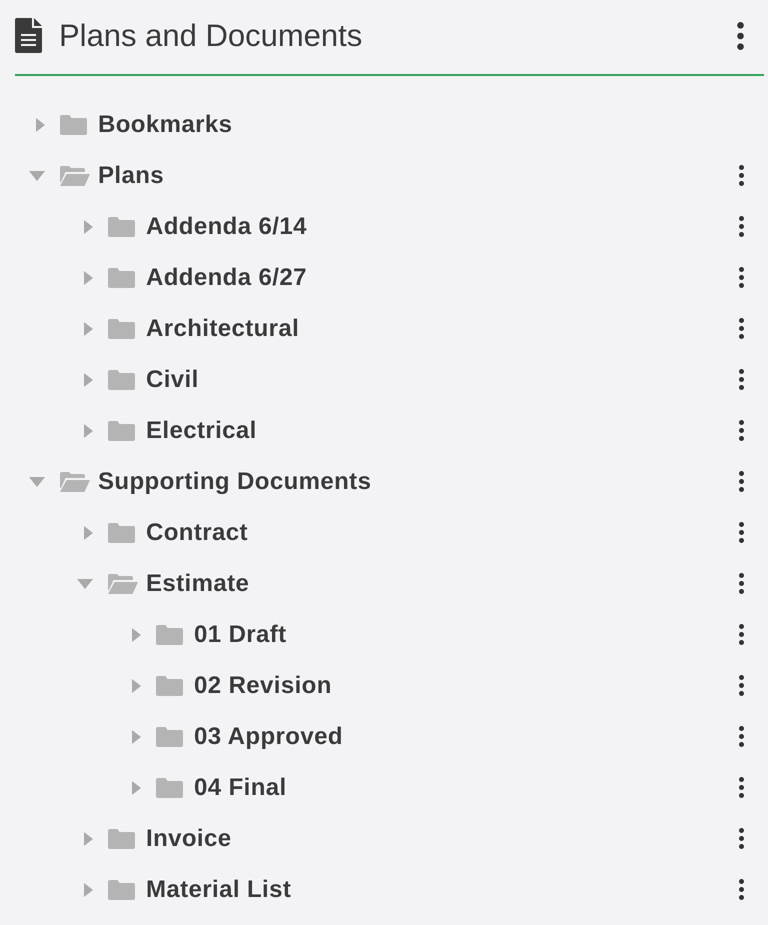 The image size is (768, 925). Describe the element at coordinates (189, 838) in the screenshot. I see `folder-name: Invoice` at that location.